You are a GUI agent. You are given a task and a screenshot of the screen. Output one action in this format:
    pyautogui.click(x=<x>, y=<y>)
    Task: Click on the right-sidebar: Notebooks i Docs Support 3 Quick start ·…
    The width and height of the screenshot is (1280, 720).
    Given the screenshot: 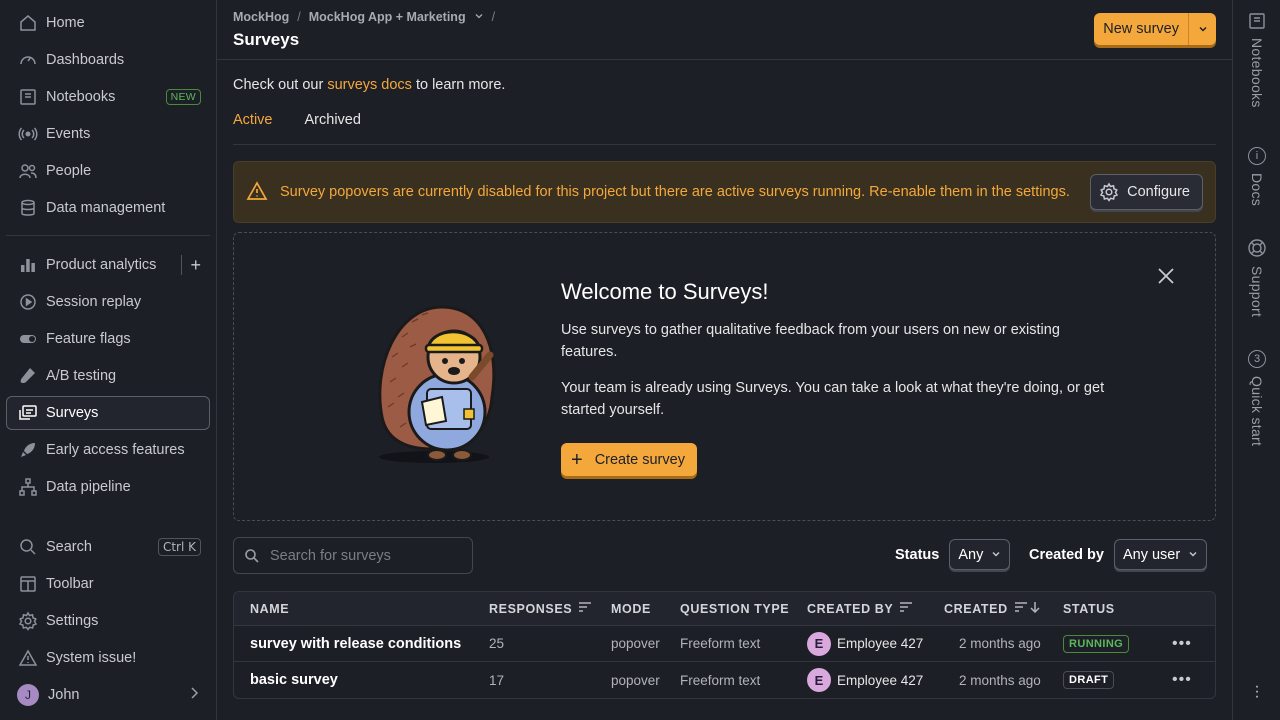 What is the action you would take?
    pyautogui.click(x=1256, y=360)
    